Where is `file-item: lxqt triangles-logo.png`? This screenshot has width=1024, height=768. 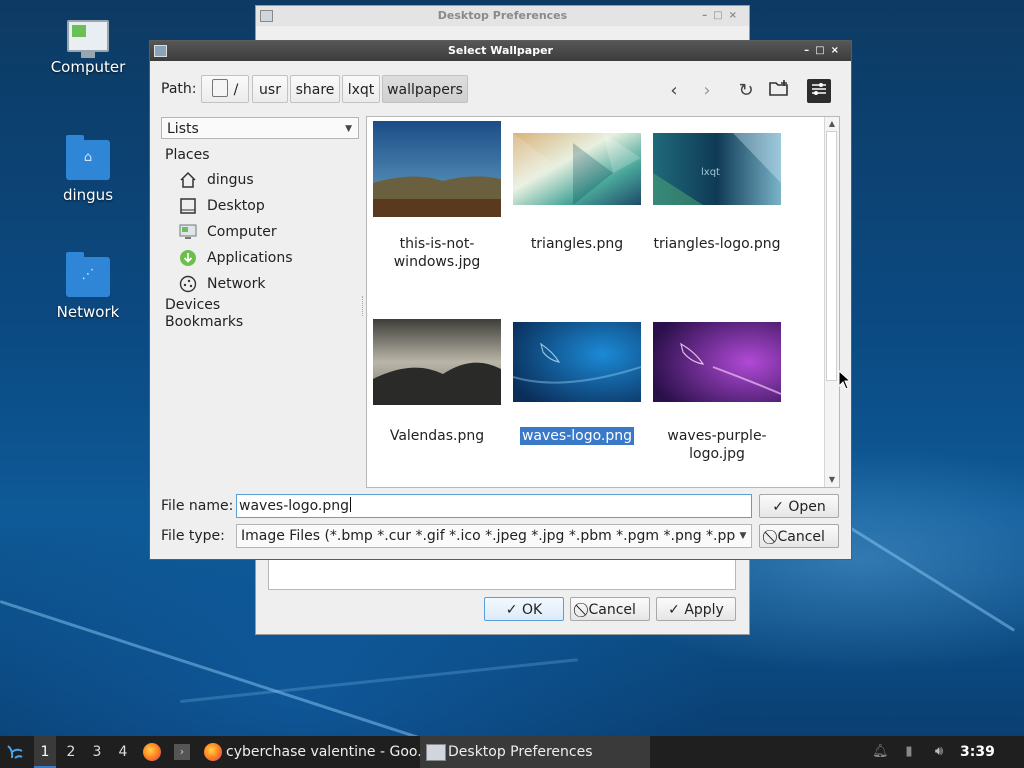
file-item: lxqt triangles-logo.png is located at coordinates (717, 192).